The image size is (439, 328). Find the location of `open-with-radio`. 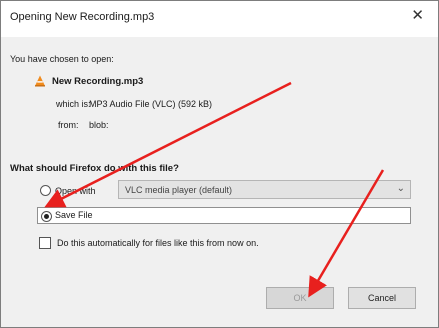

open-with-radio is located at coordinates (45, 190).